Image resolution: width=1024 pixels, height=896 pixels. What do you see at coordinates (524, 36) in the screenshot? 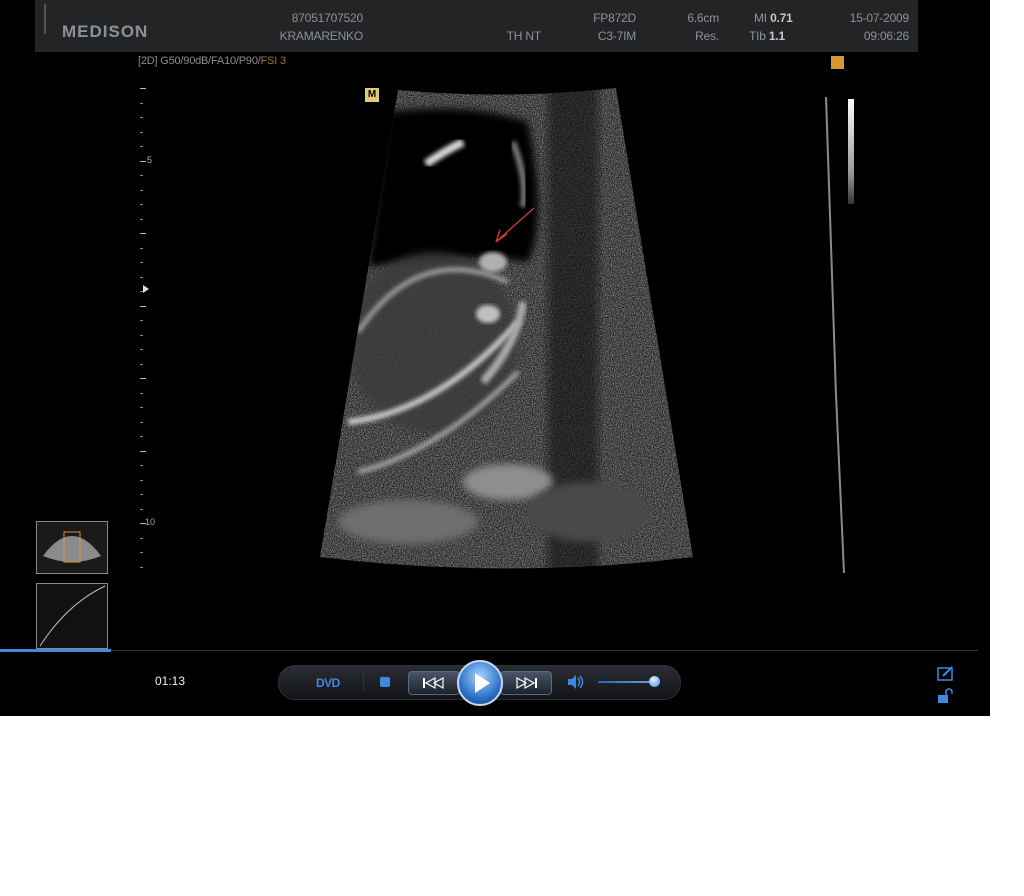
I see `exam-type: TH NT` at bounding box center [524, 36].